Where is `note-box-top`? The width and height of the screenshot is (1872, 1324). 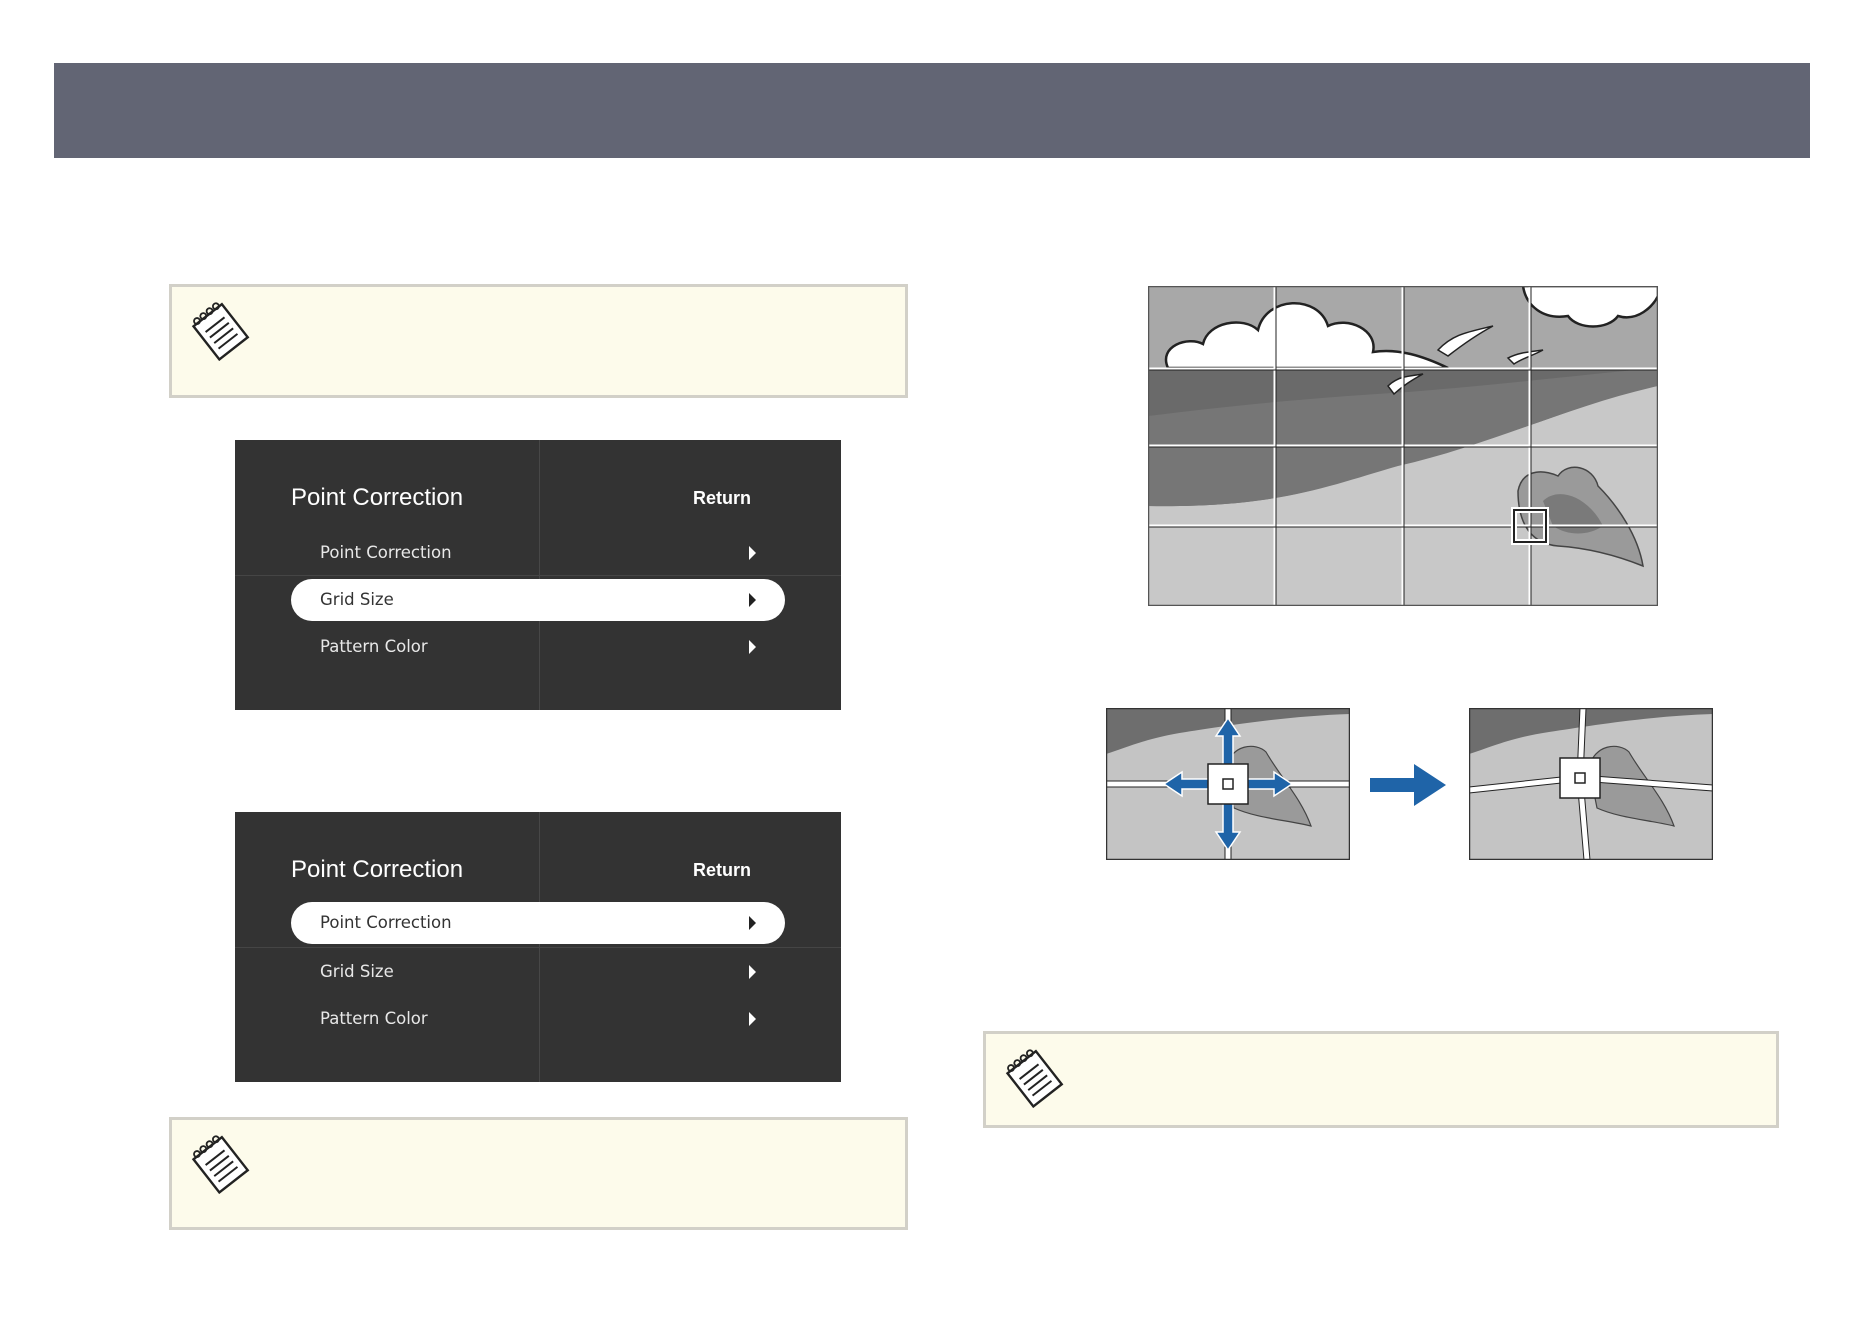
note-box-top is located at coordinates (538, 341).